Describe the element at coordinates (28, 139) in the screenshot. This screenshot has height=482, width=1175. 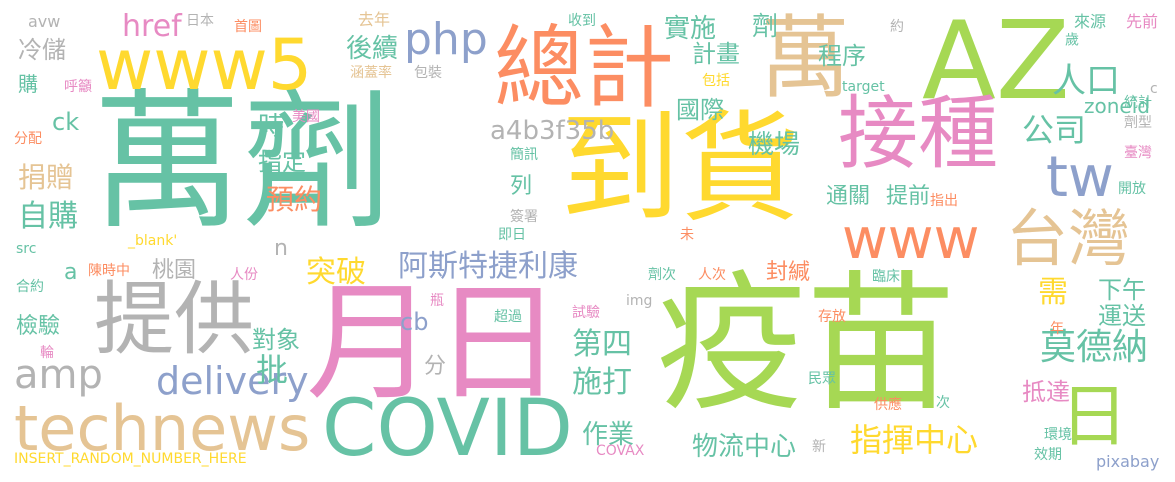
I see `word-88: 分配` at that location.